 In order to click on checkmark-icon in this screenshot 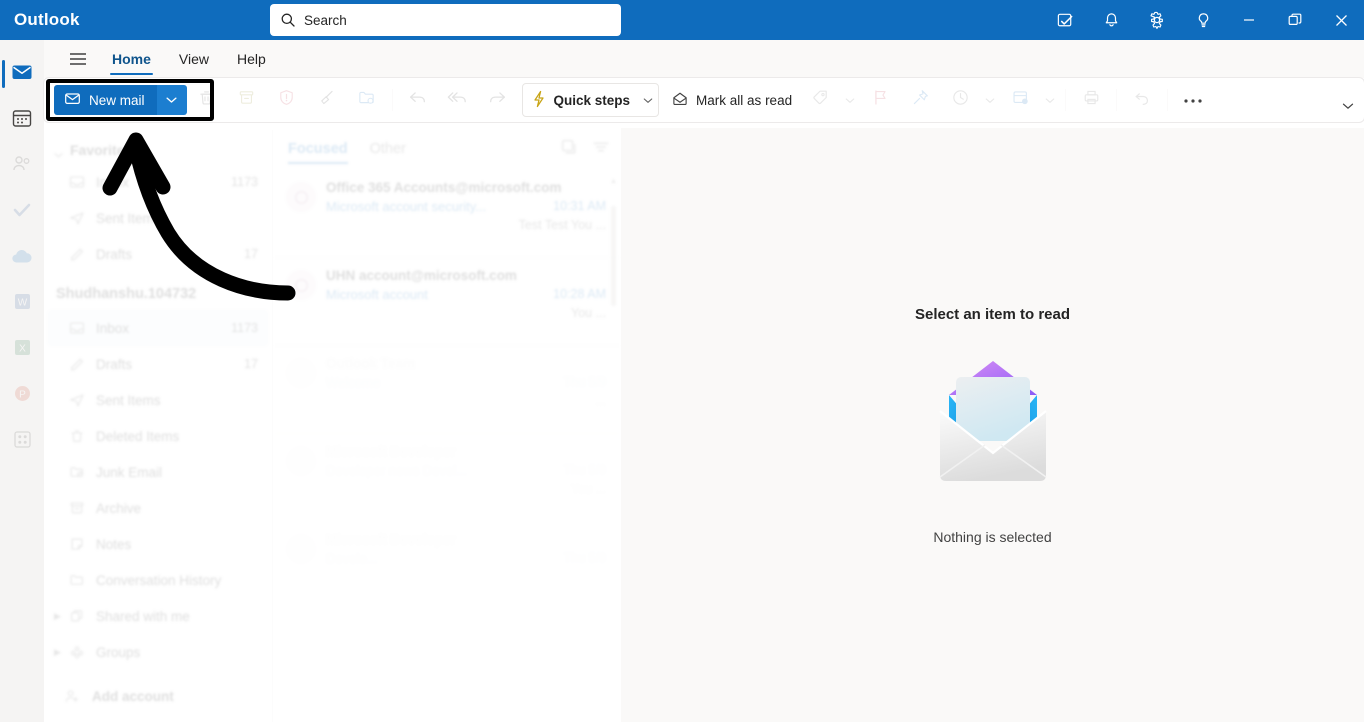, I will do `click(22, 212)`.